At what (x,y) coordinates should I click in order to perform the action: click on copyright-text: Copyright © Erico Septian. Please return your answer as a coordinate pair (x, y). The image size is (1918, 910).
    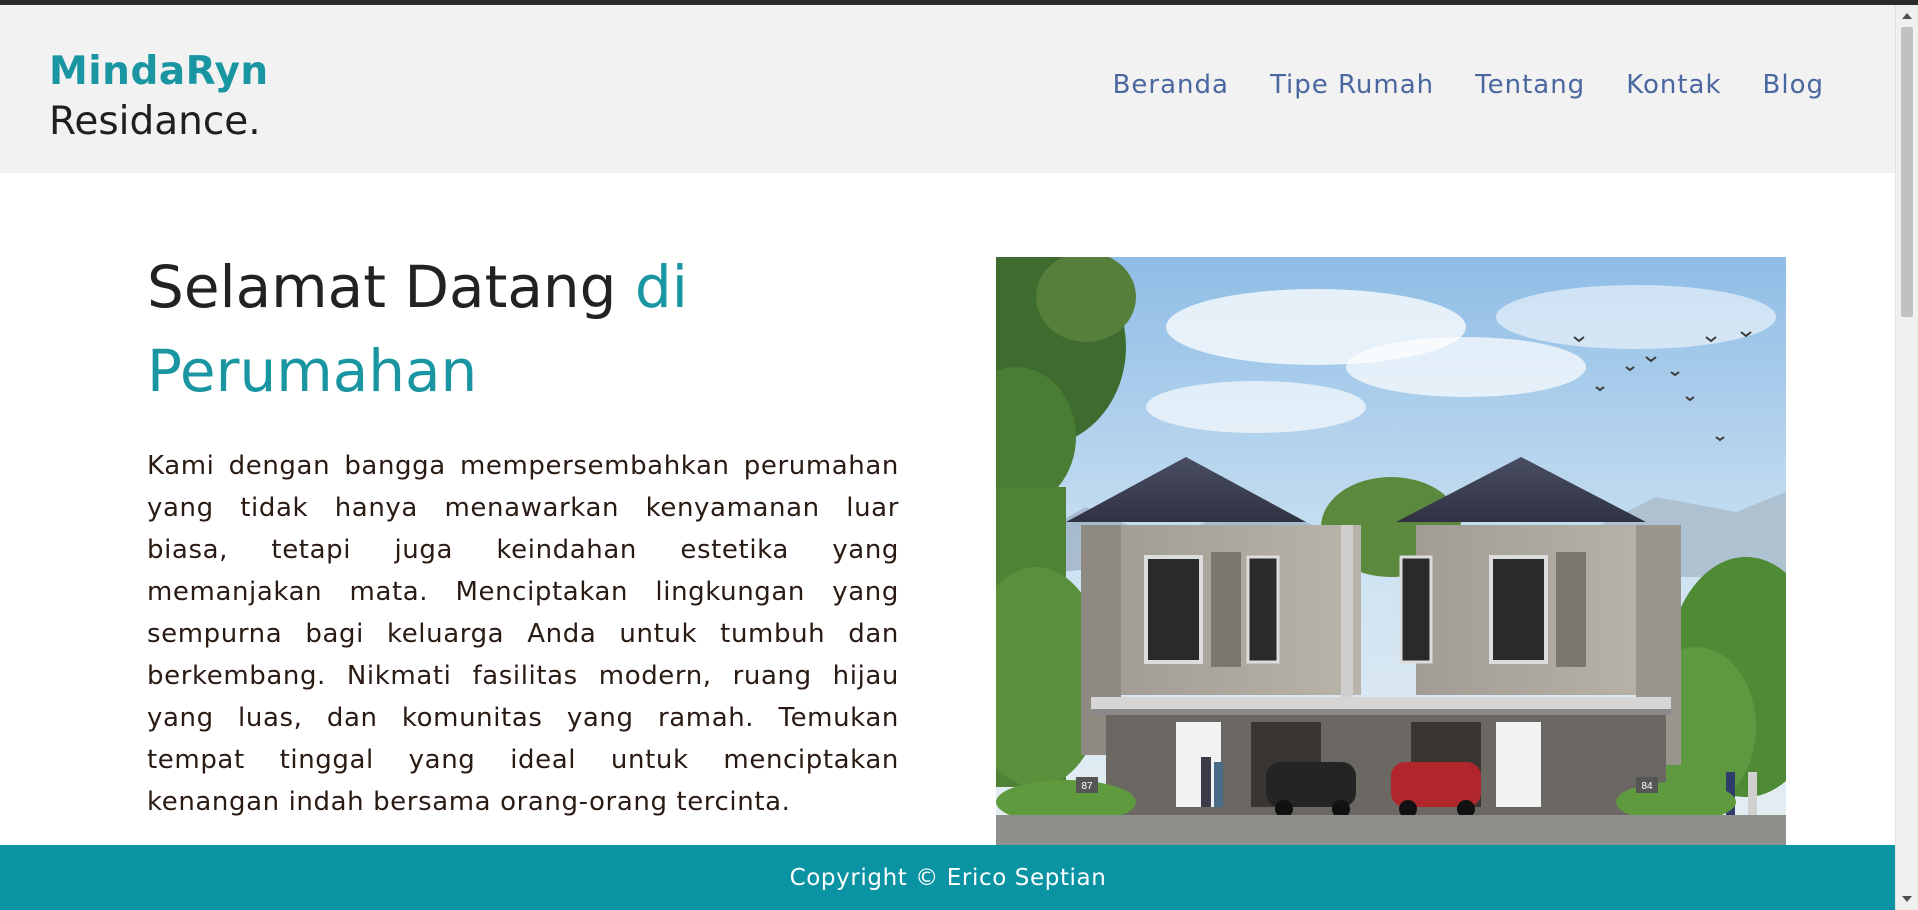
    Looking at the image, I should click on (948, 877).